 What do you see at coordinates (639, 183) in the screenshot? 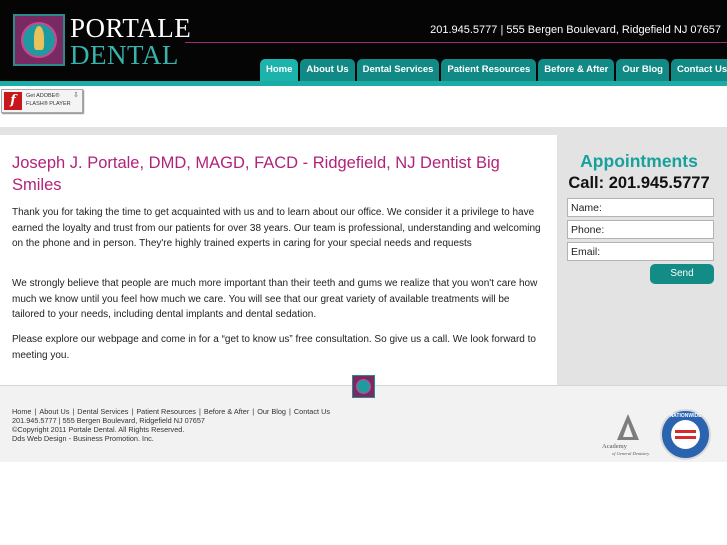
I see `appointments-phone: Call: 201.945.5777` at bounding box center [639, 183].